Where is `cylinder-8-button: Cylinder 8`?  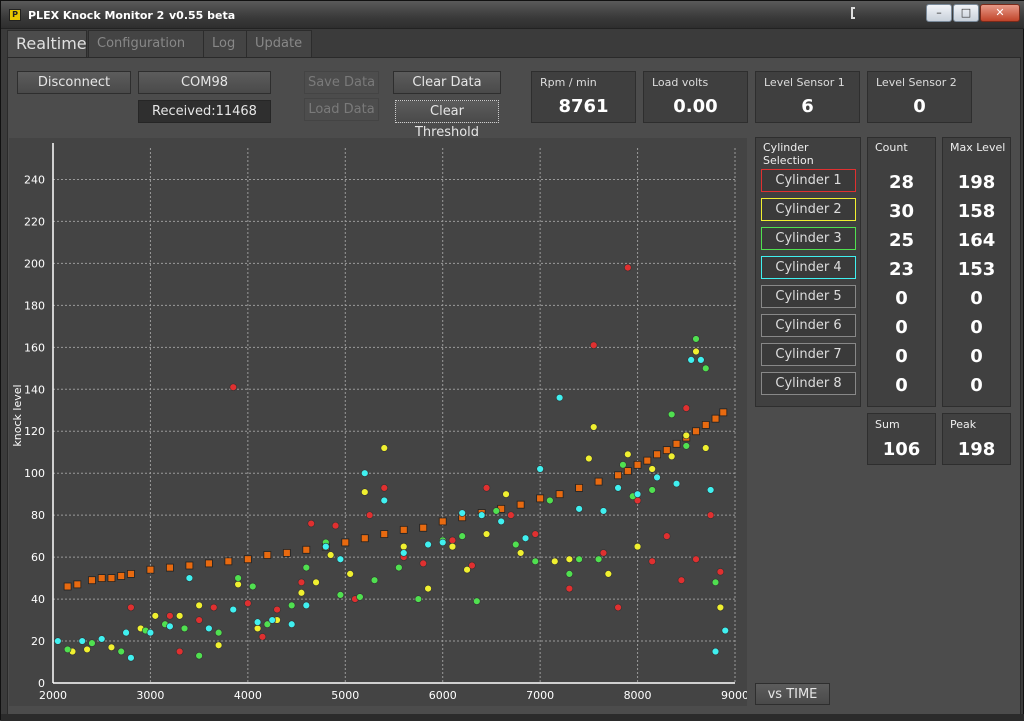 cylinder-8-button: Cylinder 8 is located at coordinates (808, 383).